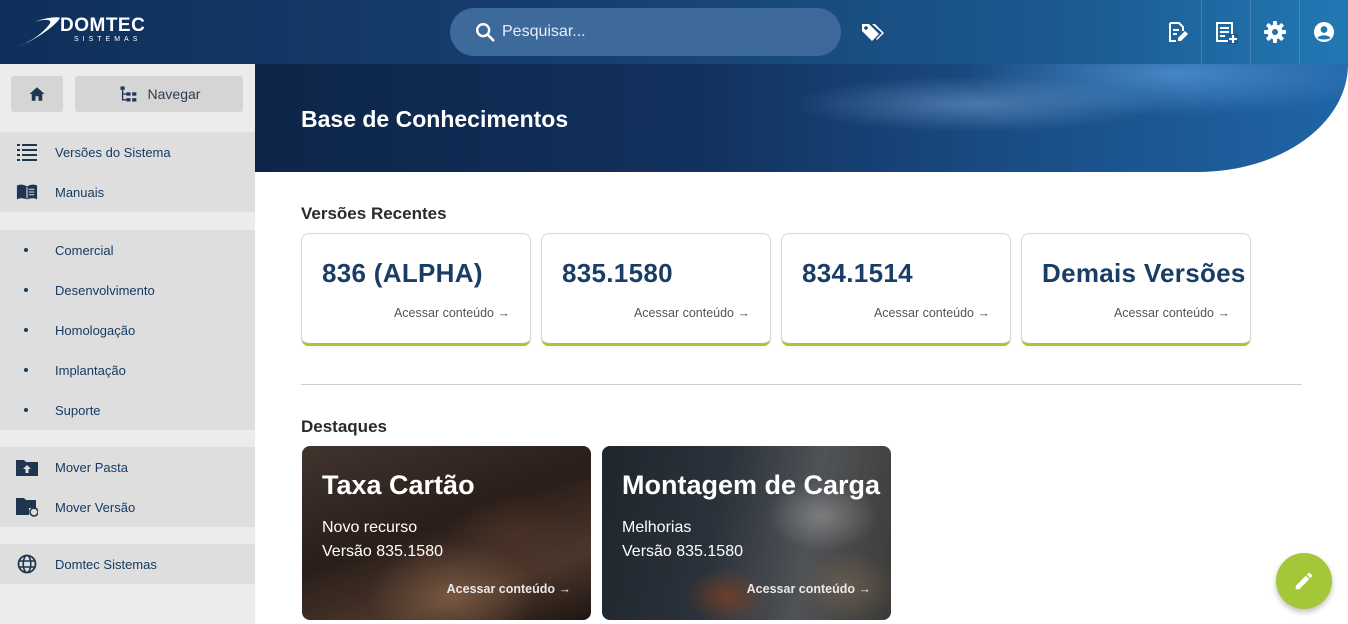 Image resolution: width=1348 pixels, height=624 pixels. Describe the element at coordinates (801, 118) in the screenshot. I see `hero-banner: Base de Conhecimentos` at that location.